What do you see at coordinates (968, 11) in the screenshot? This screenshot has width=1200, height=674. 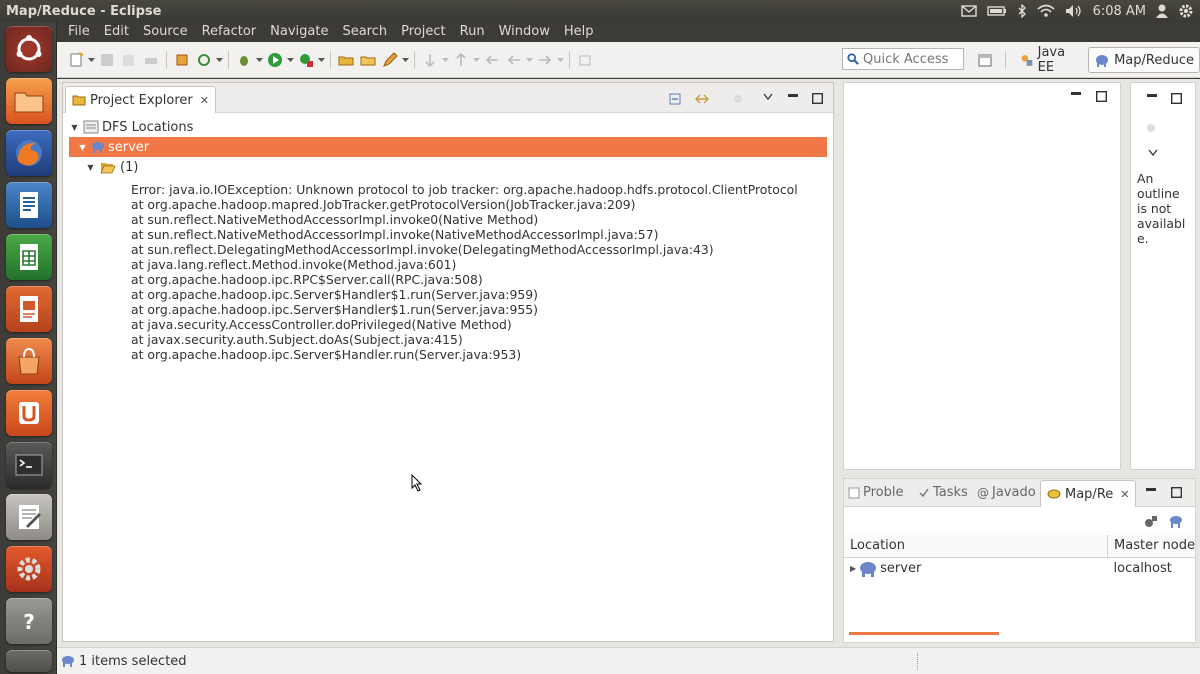 I see `mail-icon` at bounding box center [968, 11].